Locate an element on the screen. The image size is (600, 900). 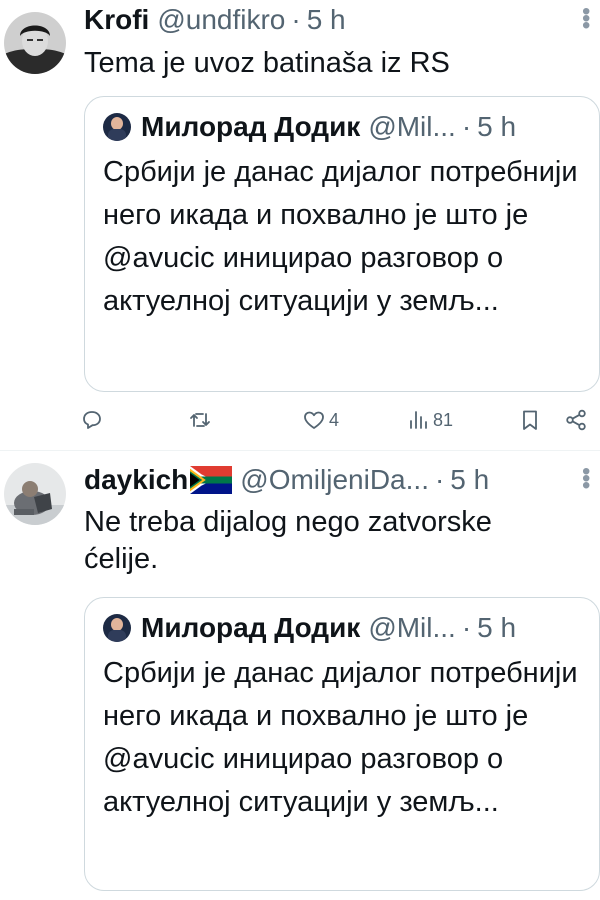
reply-icon is located at coordinates (92, 420).